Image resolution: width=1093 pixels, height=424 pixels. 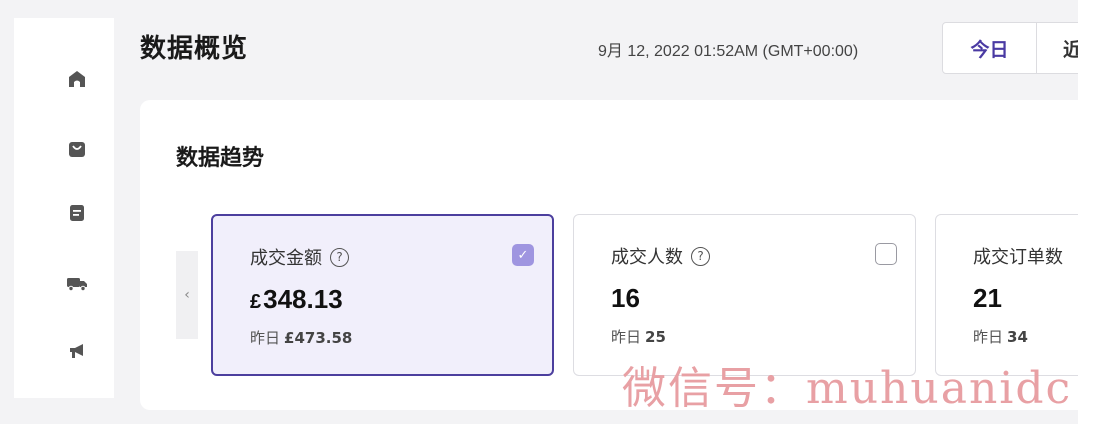 I want to click on previous-value: 25, so click(x=655, y=337).